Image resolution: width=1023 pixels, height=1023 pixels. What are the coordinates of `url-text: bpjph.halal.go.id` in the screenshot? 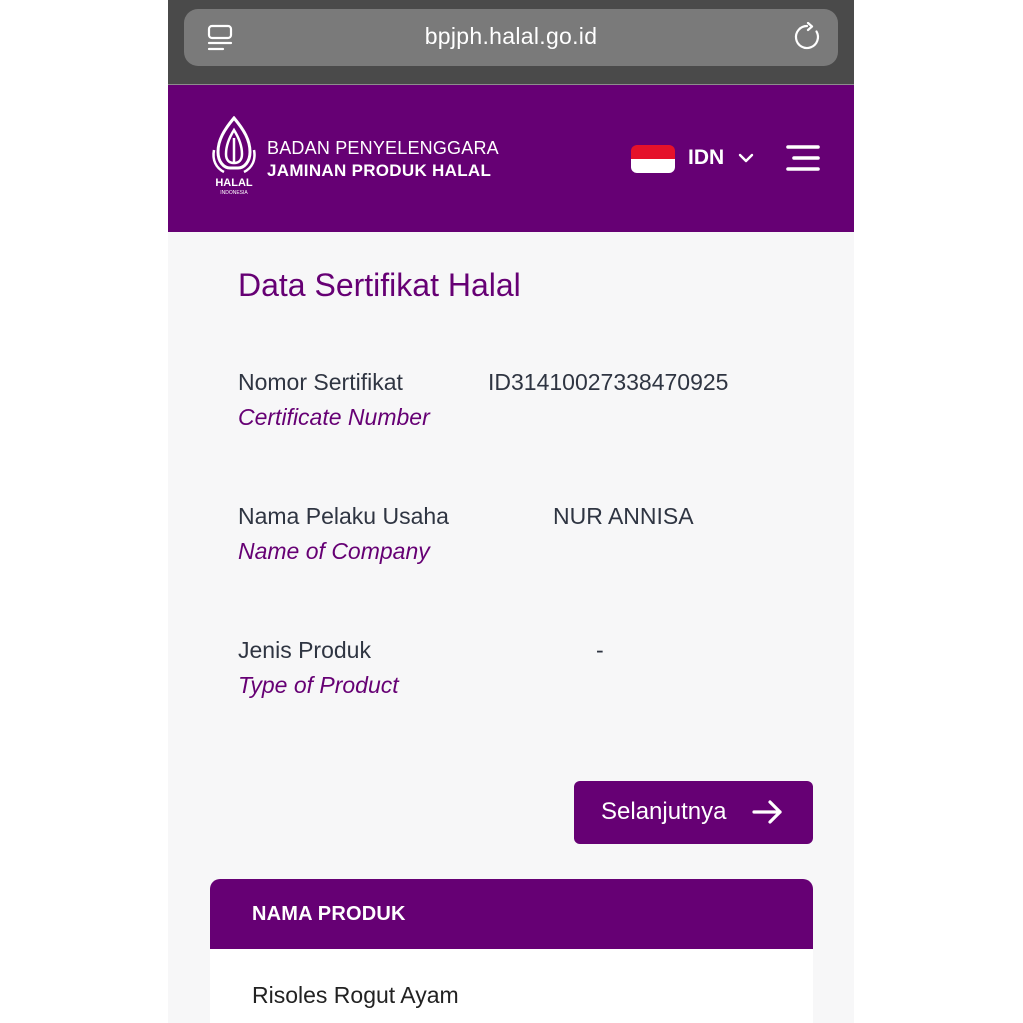 It's located at (511, 36).